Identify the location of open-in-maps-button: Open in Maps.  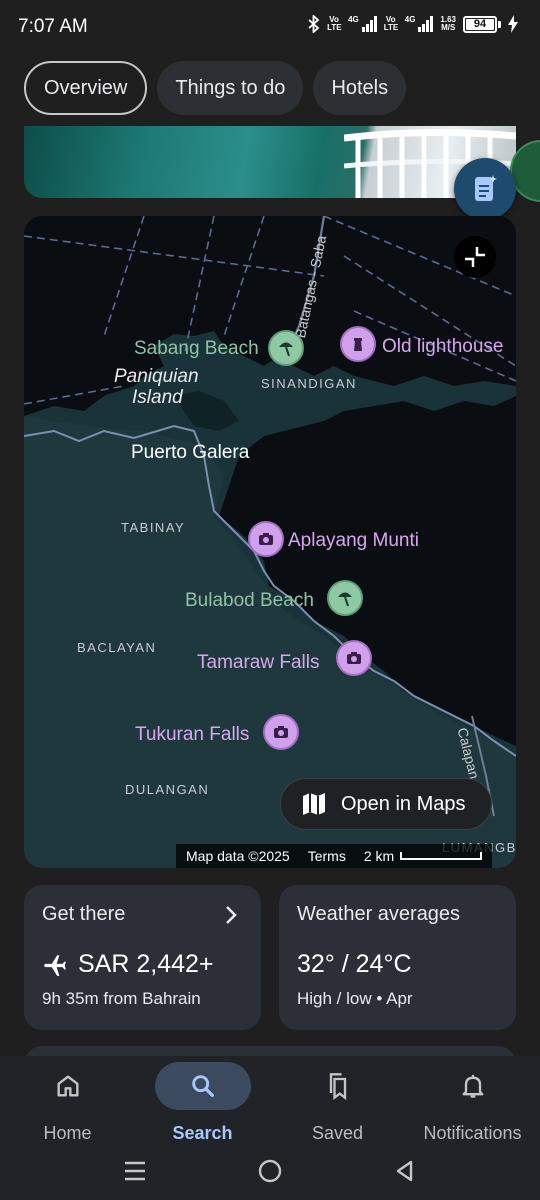
(386, 804).